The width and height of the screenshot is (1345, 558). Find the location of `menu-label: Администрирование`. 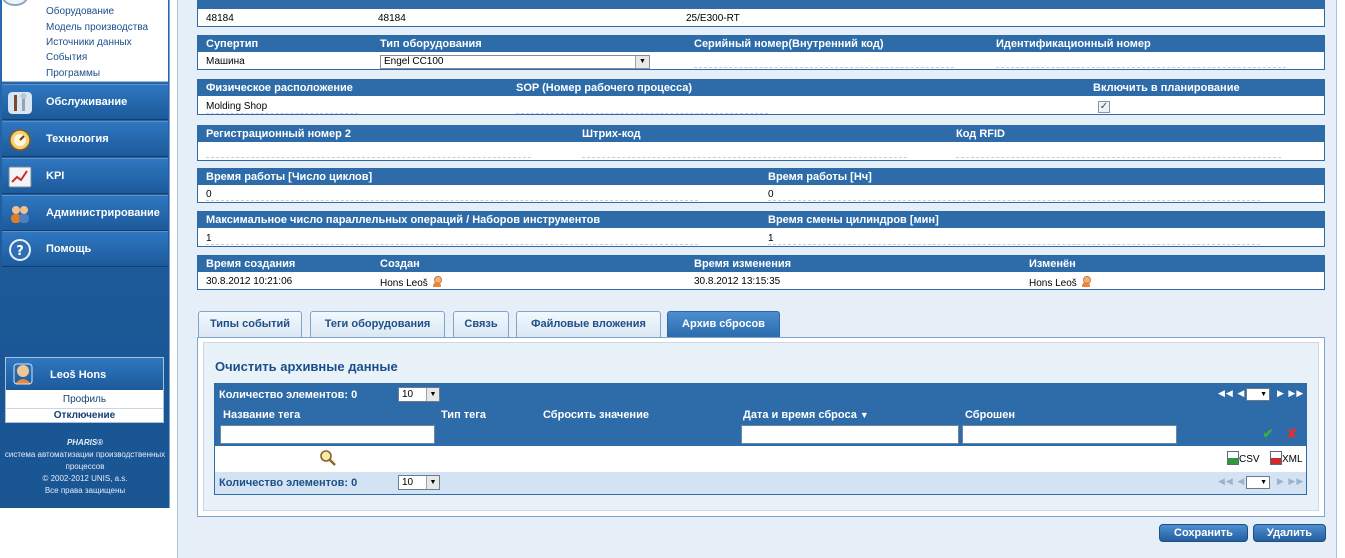

menu-label: Администрирование is located at coordinates (103, 213).